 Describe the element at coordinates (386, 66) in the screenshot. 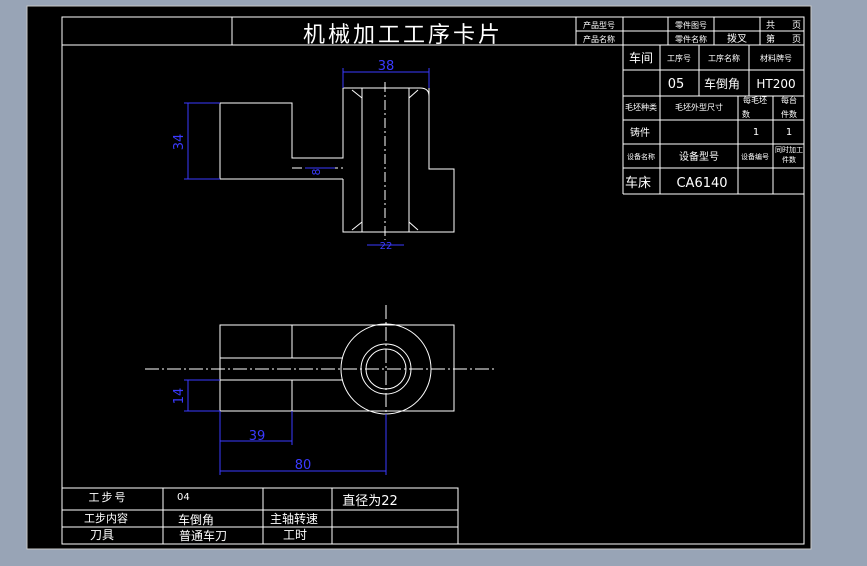

I see `dim-top-width: 38` at that location.